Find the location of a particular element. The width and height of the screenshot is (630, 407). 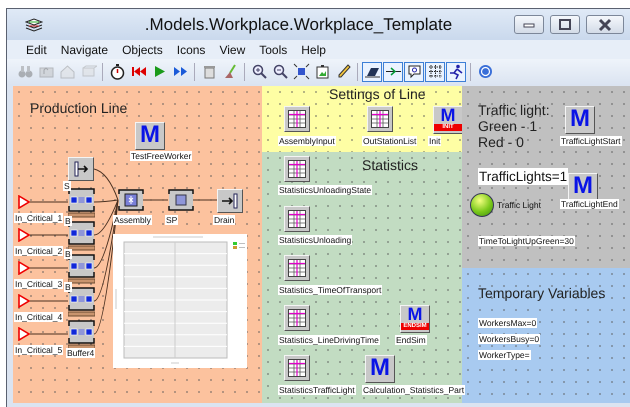

object-label: TrafficLightStart is located at coordinates (591, 141).